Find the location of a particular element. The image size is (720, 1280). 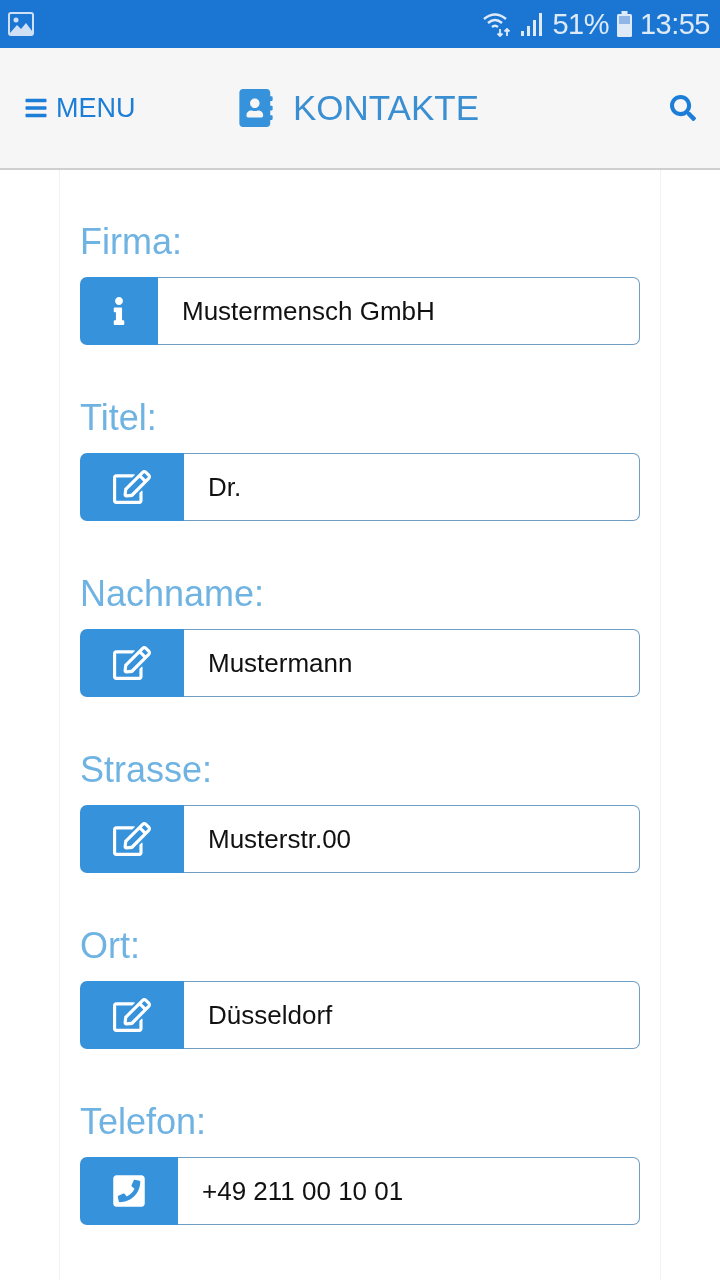

text-field: +49 211 00 10 01 is located at coordinates (409, 1191).